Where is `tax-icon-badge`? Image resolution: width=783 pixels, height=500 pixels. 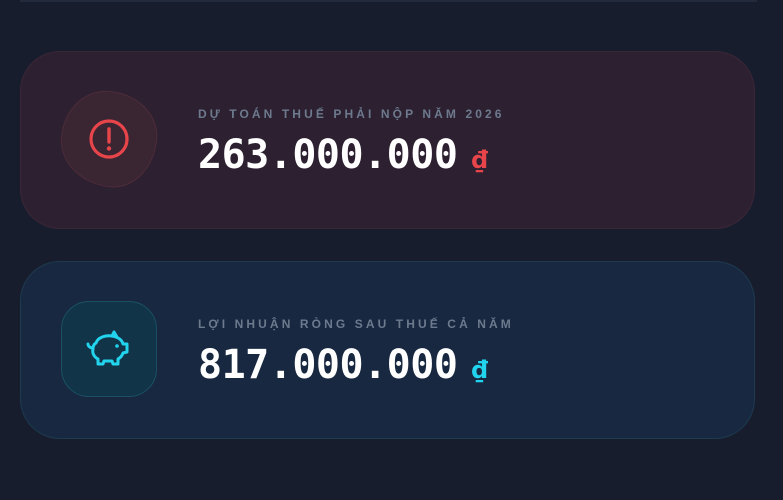
tax-icon-badge is located at coordinates (109, 139).